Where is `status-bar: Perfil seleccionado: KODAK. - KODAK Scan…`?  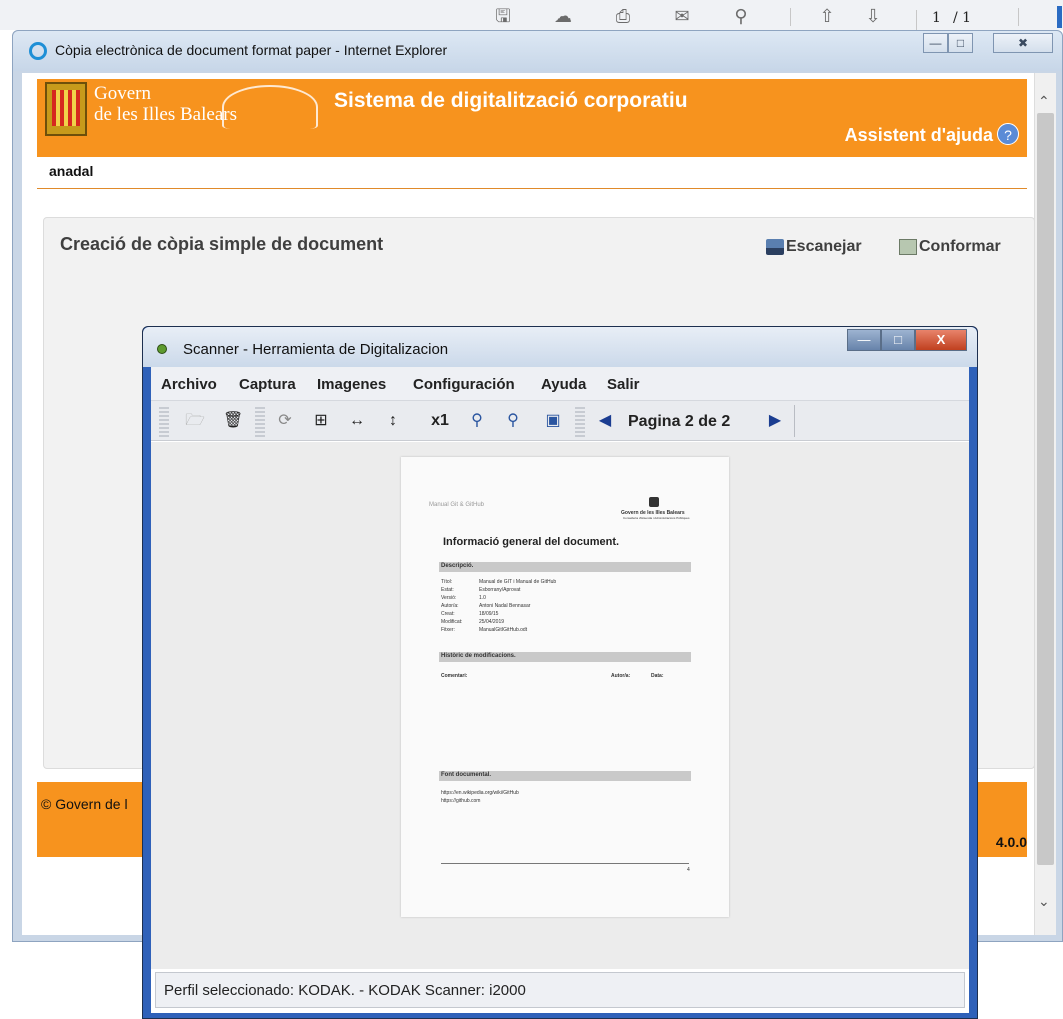 status-bar: Perfil seleccionado: KODAK. - KODAK Scan… is located at coordinates (560, 990).